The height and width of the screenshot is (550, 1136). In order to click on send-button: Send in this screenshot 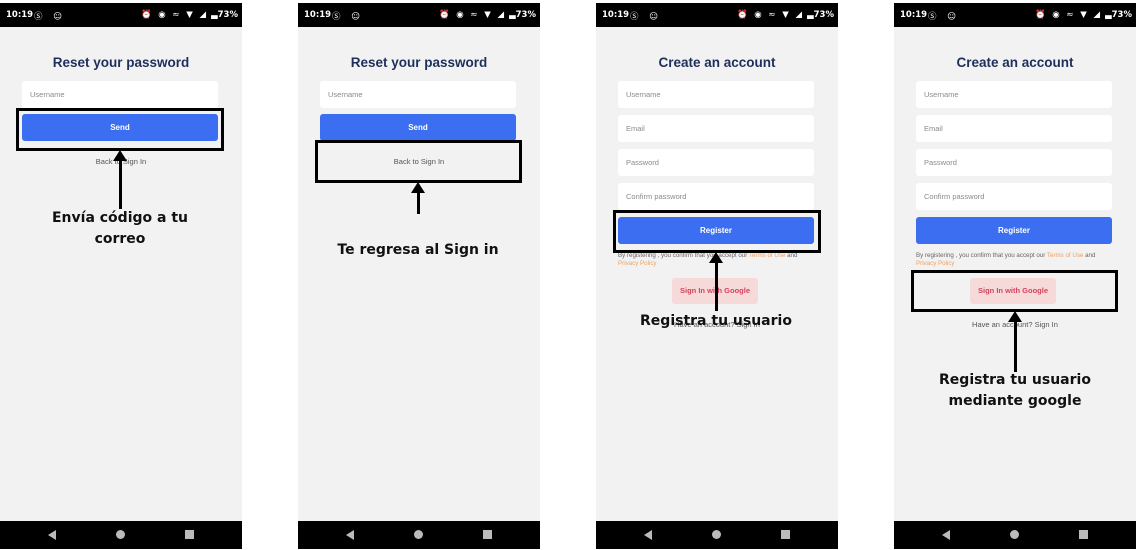, I will do `click(418, 127)`.